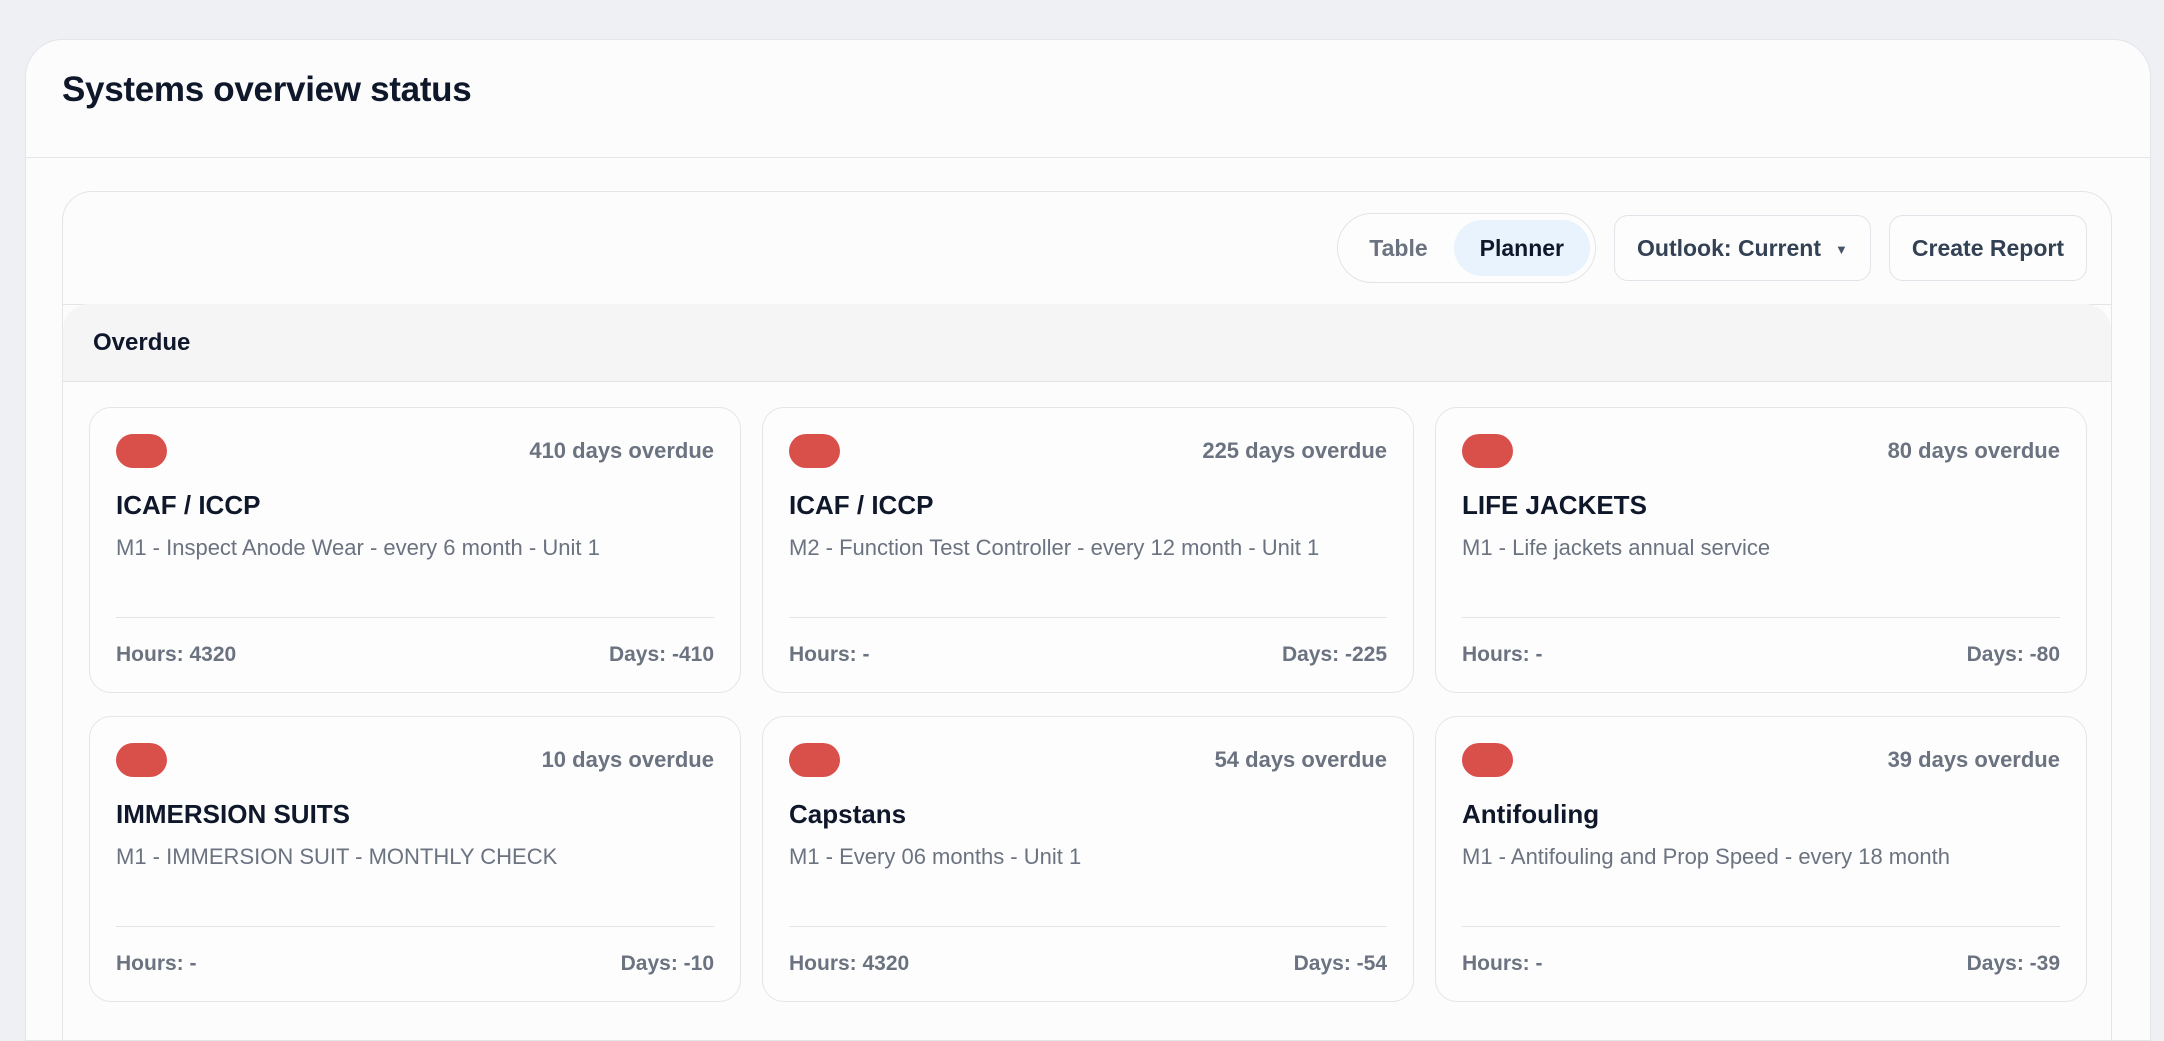 This screenshot has width=2164, height=1041. What do you see at coordinates (667, 963) in the screenshot?
I see `days-value: Days: -10` at bounding box center [667, 963].